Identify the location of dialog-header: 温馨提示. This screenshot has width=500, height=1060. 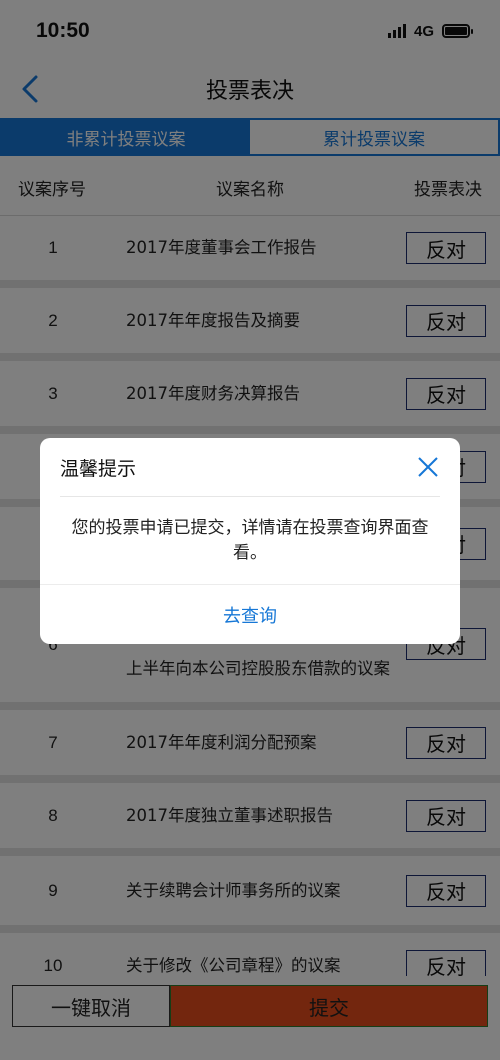
(250, 467).